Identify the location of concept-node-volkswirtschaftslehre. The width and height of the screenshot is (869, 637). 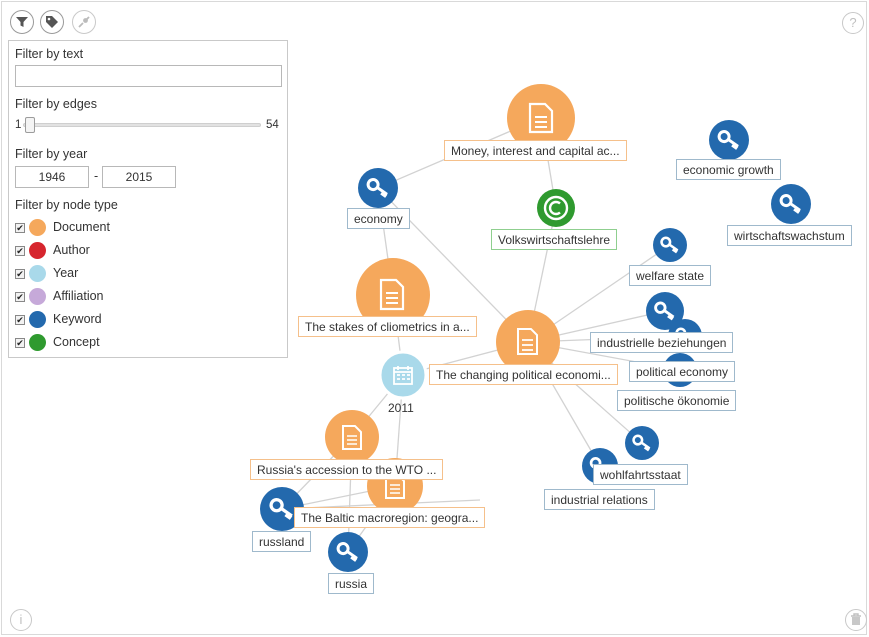
(556, 208).